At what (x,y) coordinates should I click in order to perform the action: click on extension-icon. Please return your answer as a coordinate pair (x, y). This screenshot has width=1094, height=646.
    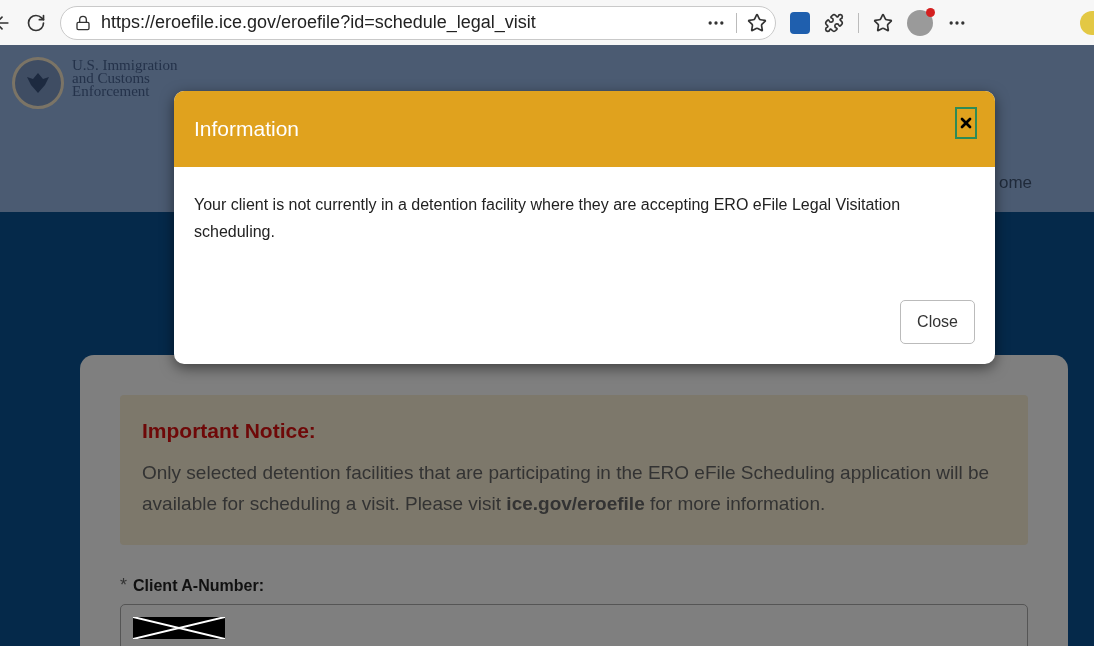
    Looking at the image, I should click on (800, 22).